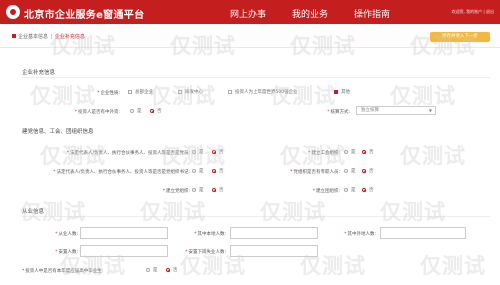 This screenshot has height=285, width=500. What do you see at coordinates (176, 191) in the screenshot?
I see `party-org-label: *建立党组织:` at bounding box center [176, 191].